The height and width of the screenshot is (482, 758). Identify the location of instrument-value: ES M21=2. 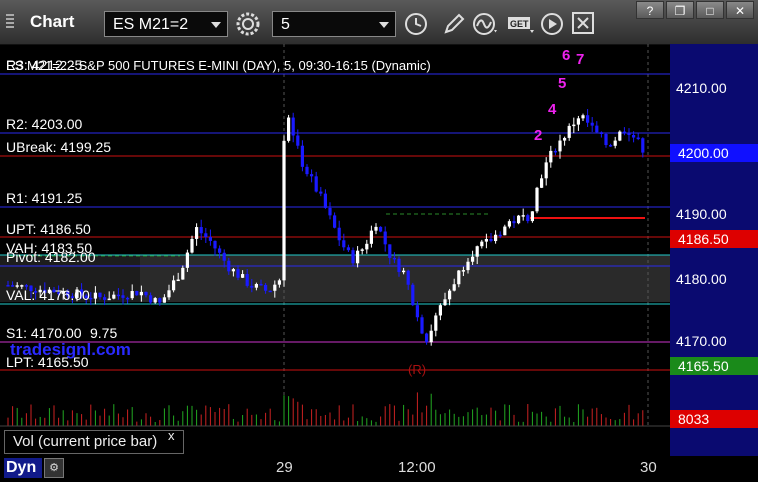
(151, 24).